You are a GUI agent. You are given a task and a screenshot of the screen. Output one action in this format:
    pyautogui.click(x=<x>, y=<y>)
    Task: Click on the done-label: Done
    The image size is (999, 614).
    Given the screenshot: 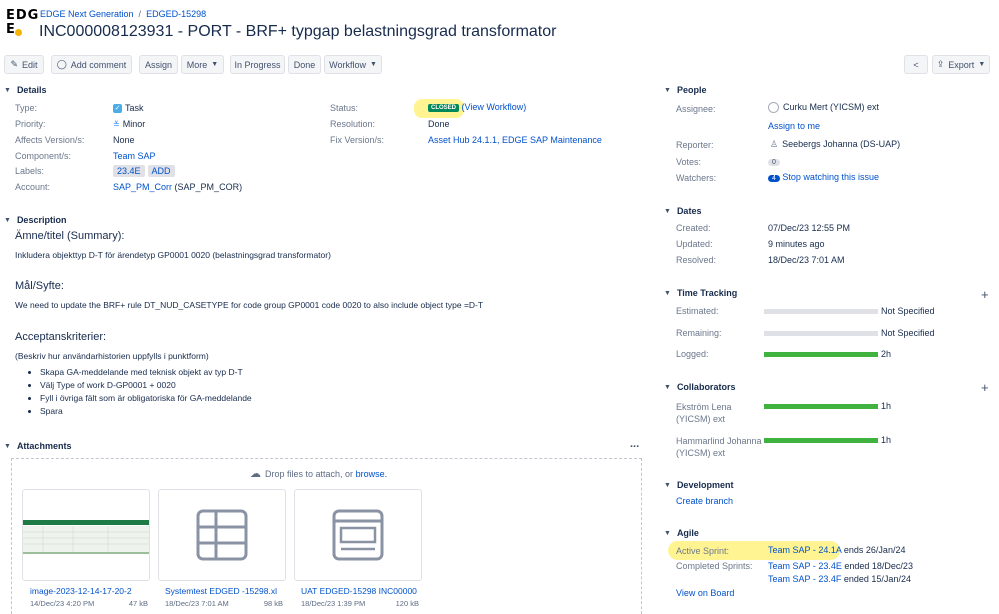 What is the action you would take?
    pyautogui.click(x=304, y=64)
    